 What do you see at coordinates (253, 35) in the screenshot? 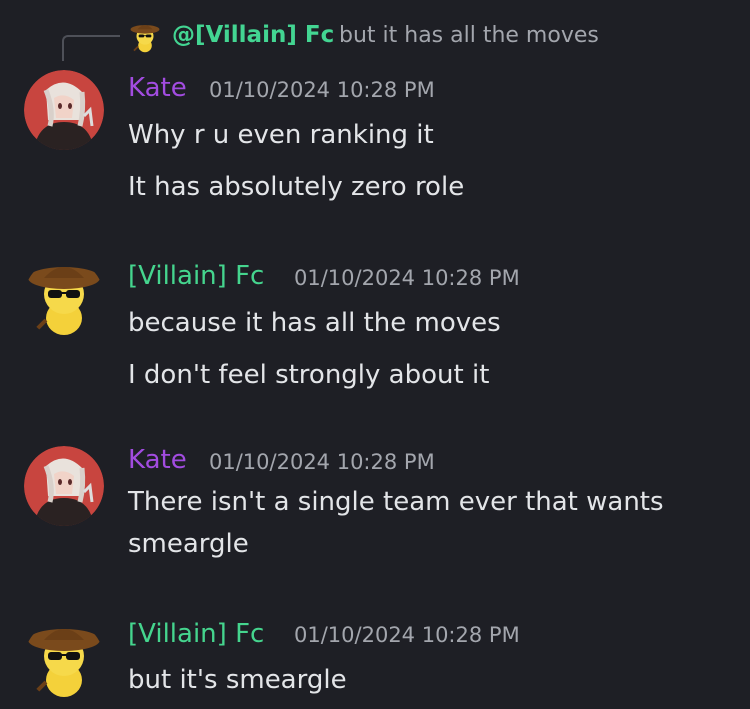
I see `reply-author: @[Villain] Fc` at bounding box center [253, 35].